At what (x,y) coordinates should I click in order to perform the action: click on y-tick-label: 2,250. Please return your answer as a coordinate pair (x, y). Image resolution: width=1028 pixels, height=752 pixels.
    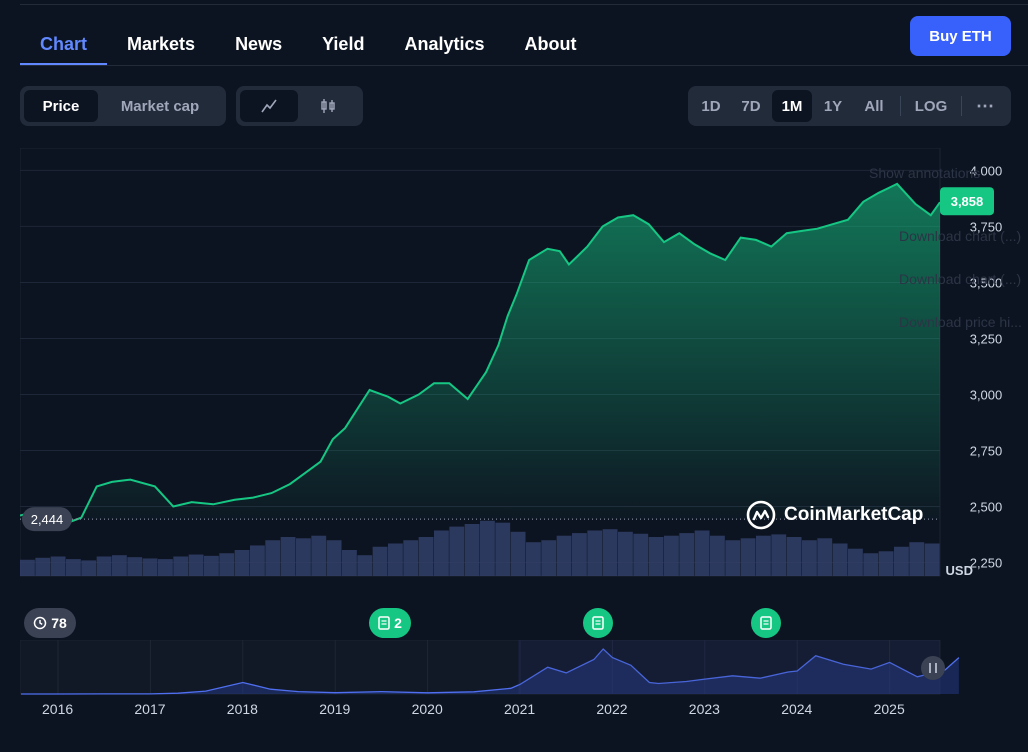
    Looking at the image, I should click on (986, 563).